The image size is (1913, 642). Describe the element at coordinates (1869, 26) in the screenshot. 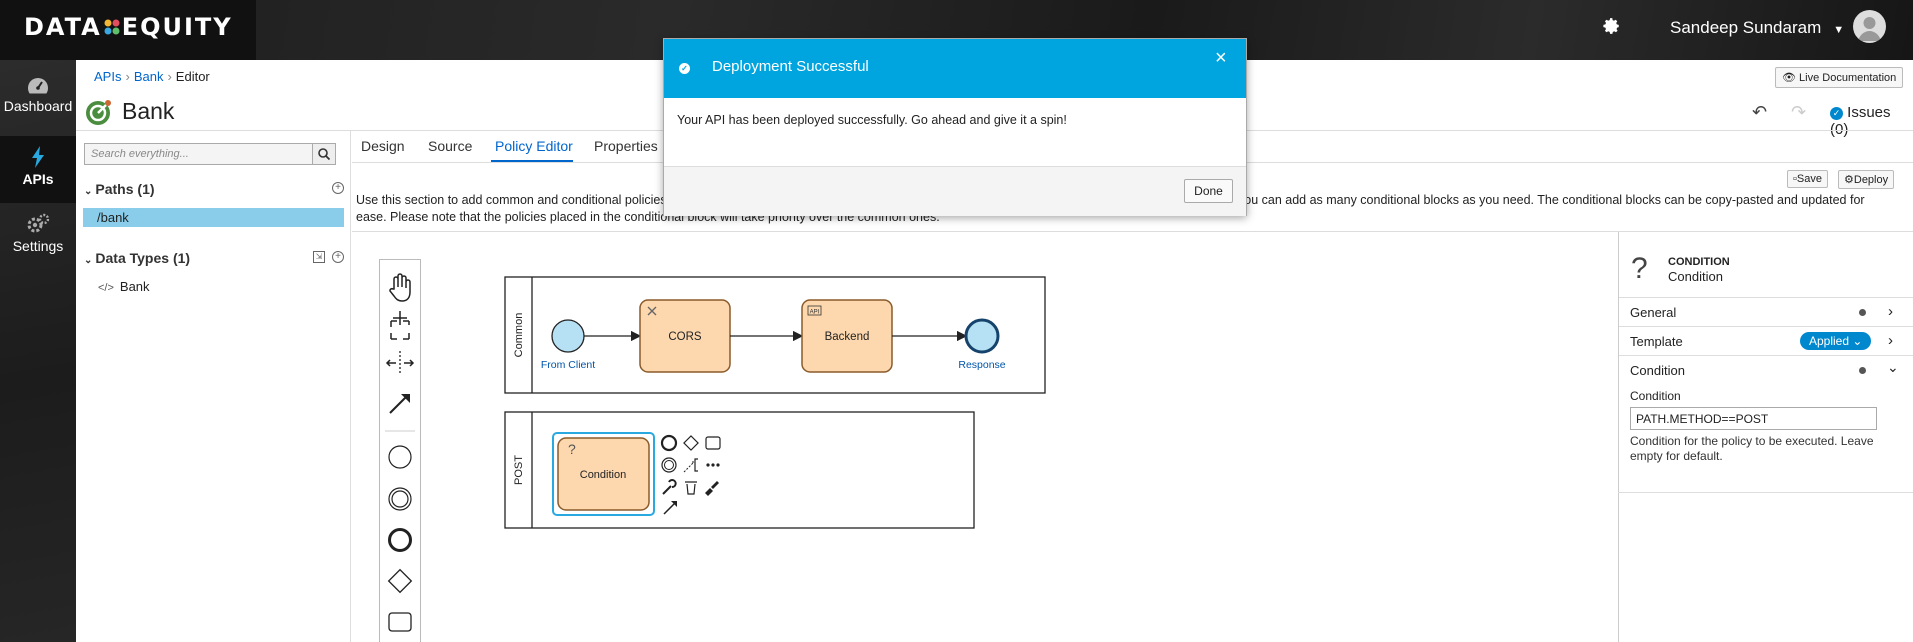

I see `avatar` at that location.